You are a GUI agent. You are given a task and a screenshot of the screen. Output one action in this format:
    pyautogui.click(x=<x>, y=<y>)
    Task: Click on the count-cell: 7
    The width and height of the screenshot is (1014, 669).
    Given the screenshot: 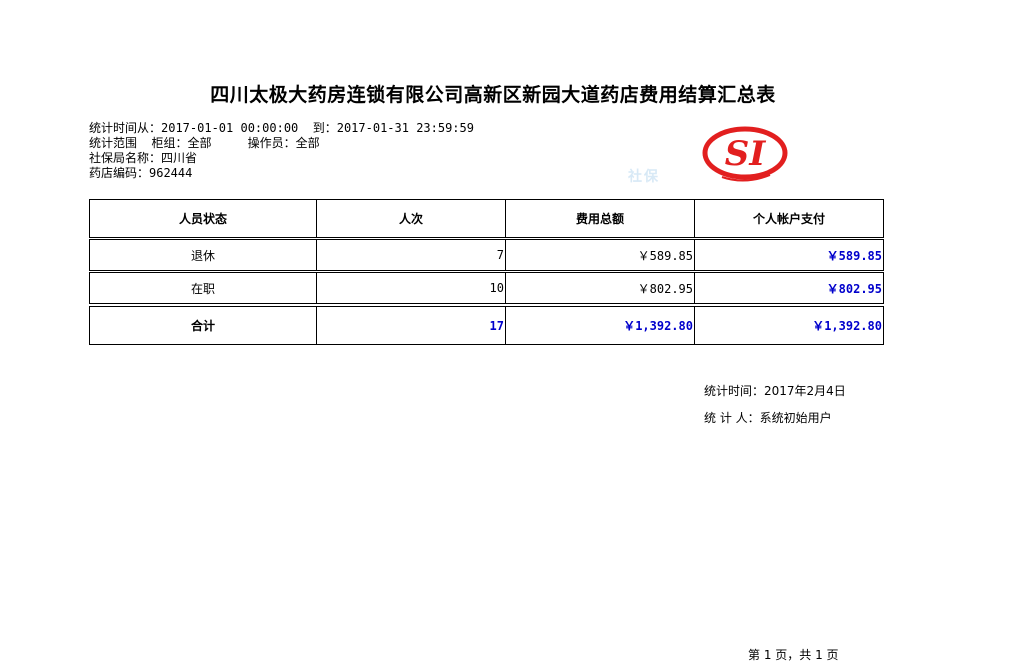 What is the action you would take?
    pyautogui.click(x=411, y=255)
    